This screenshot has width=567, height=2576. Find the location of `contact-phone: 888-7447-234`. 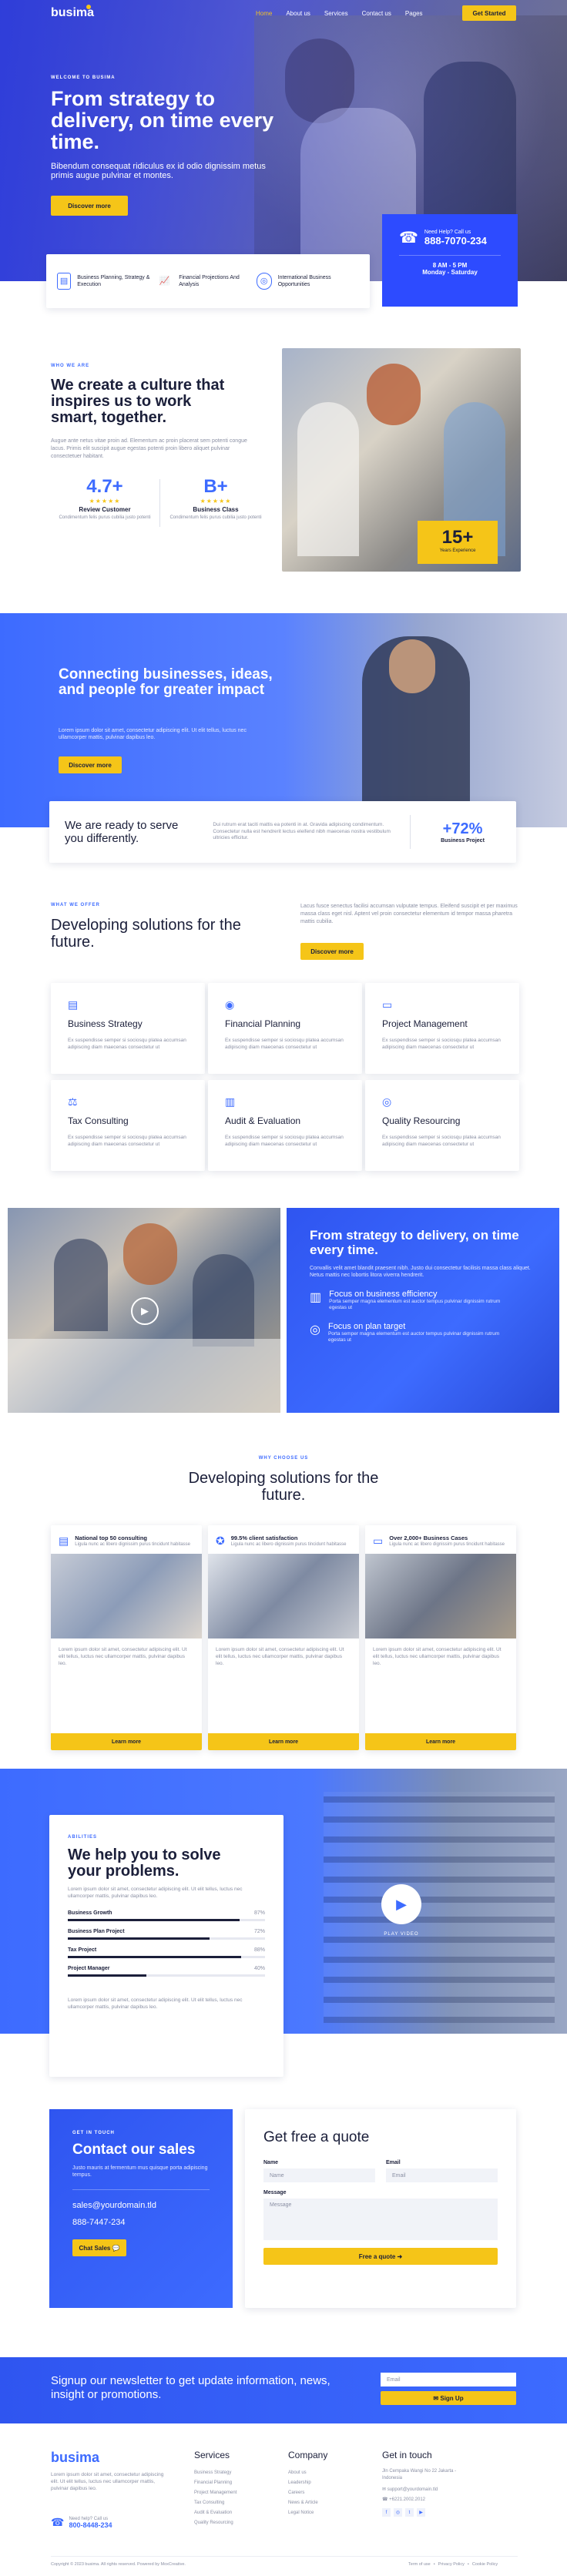

contact-phone: 888-7447-234 is located at coordinates (141, 2222).